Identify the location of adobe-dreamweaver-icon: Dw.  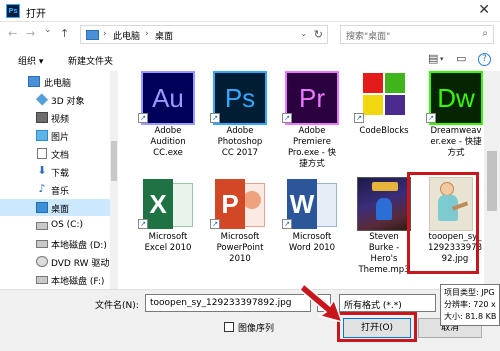
(456, 98).